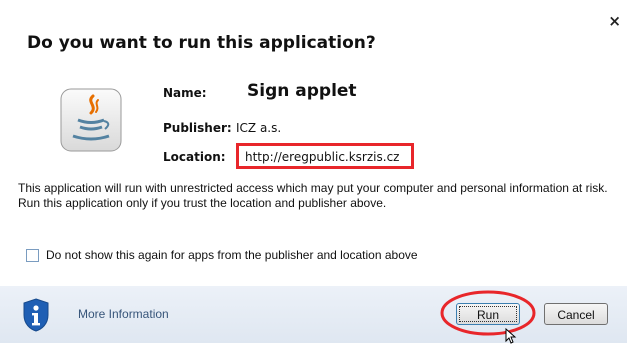  What do you see at coordinates (123, 314) in the screenshot?
I see `more-information-link: More Information` at bounding box center [123, 314].